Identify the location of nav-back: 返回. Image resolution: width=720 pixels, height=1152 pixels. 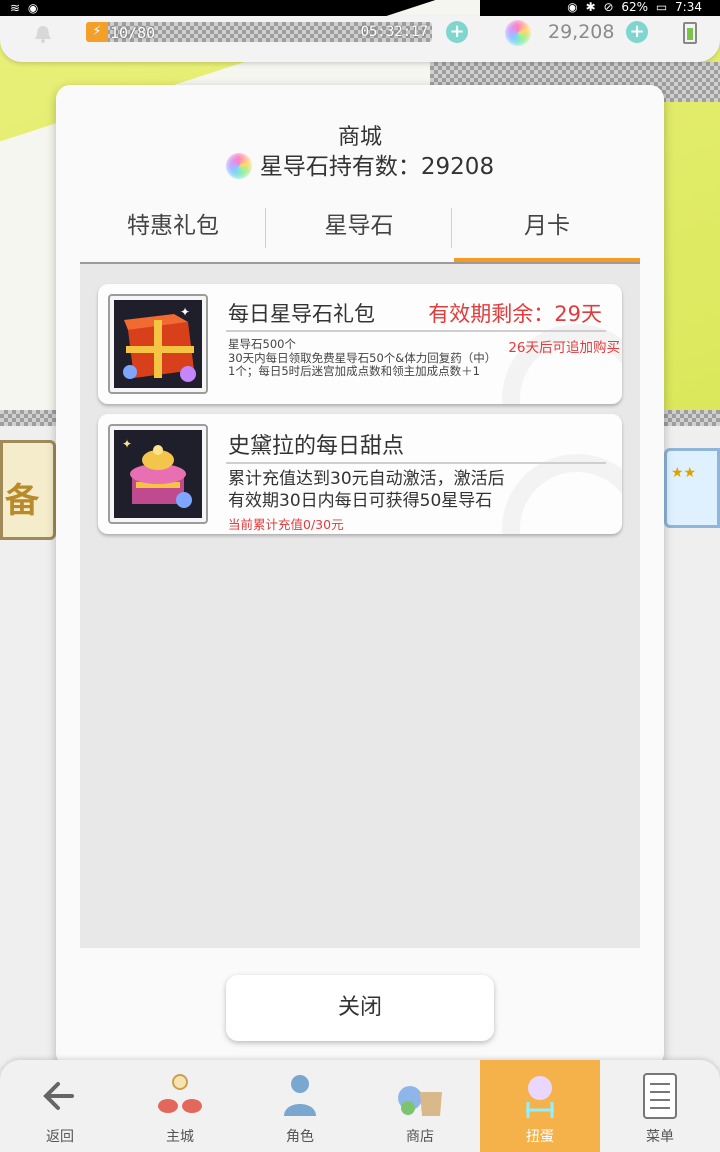
(60, 1106).